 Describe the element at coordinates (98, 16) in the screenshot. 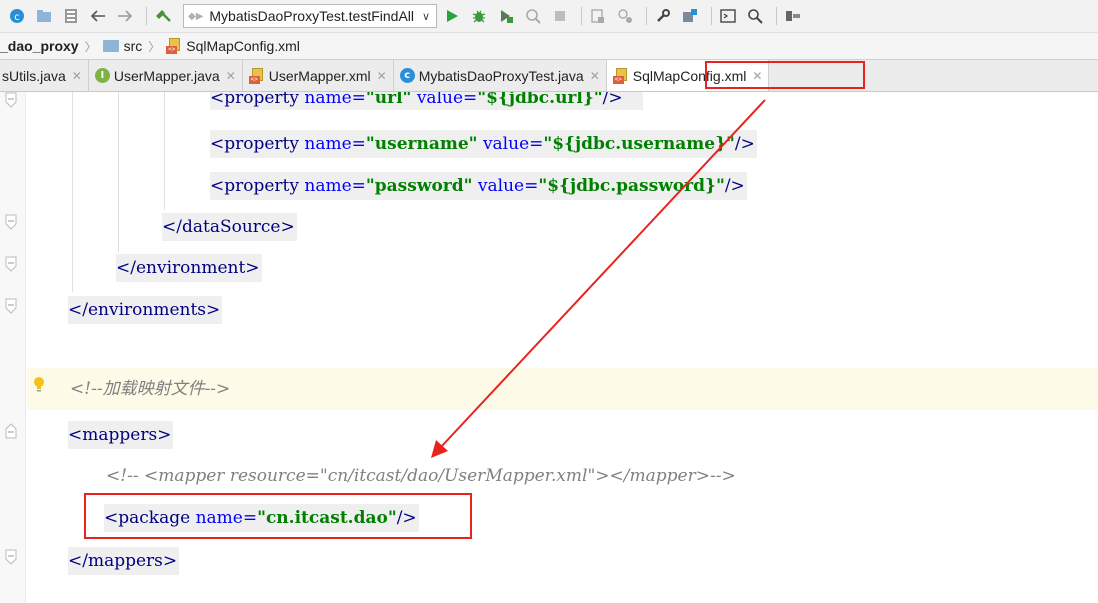

I see `back-icon` at that location.